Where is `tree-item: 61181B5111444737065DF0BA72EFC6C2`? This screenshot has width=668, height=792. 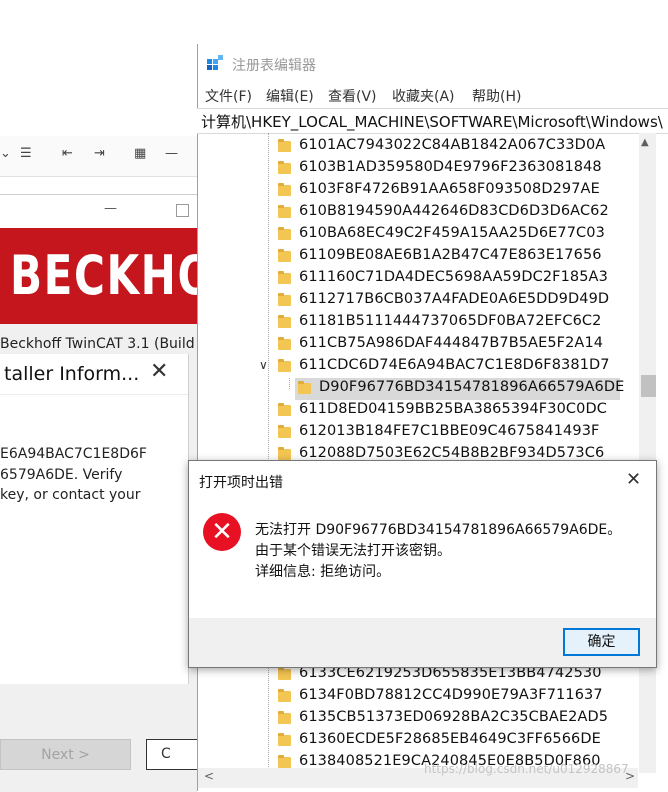
tree-item: 61181B5111444737065DF0BA72EFC6C2 is located at coordinates (418, 323).